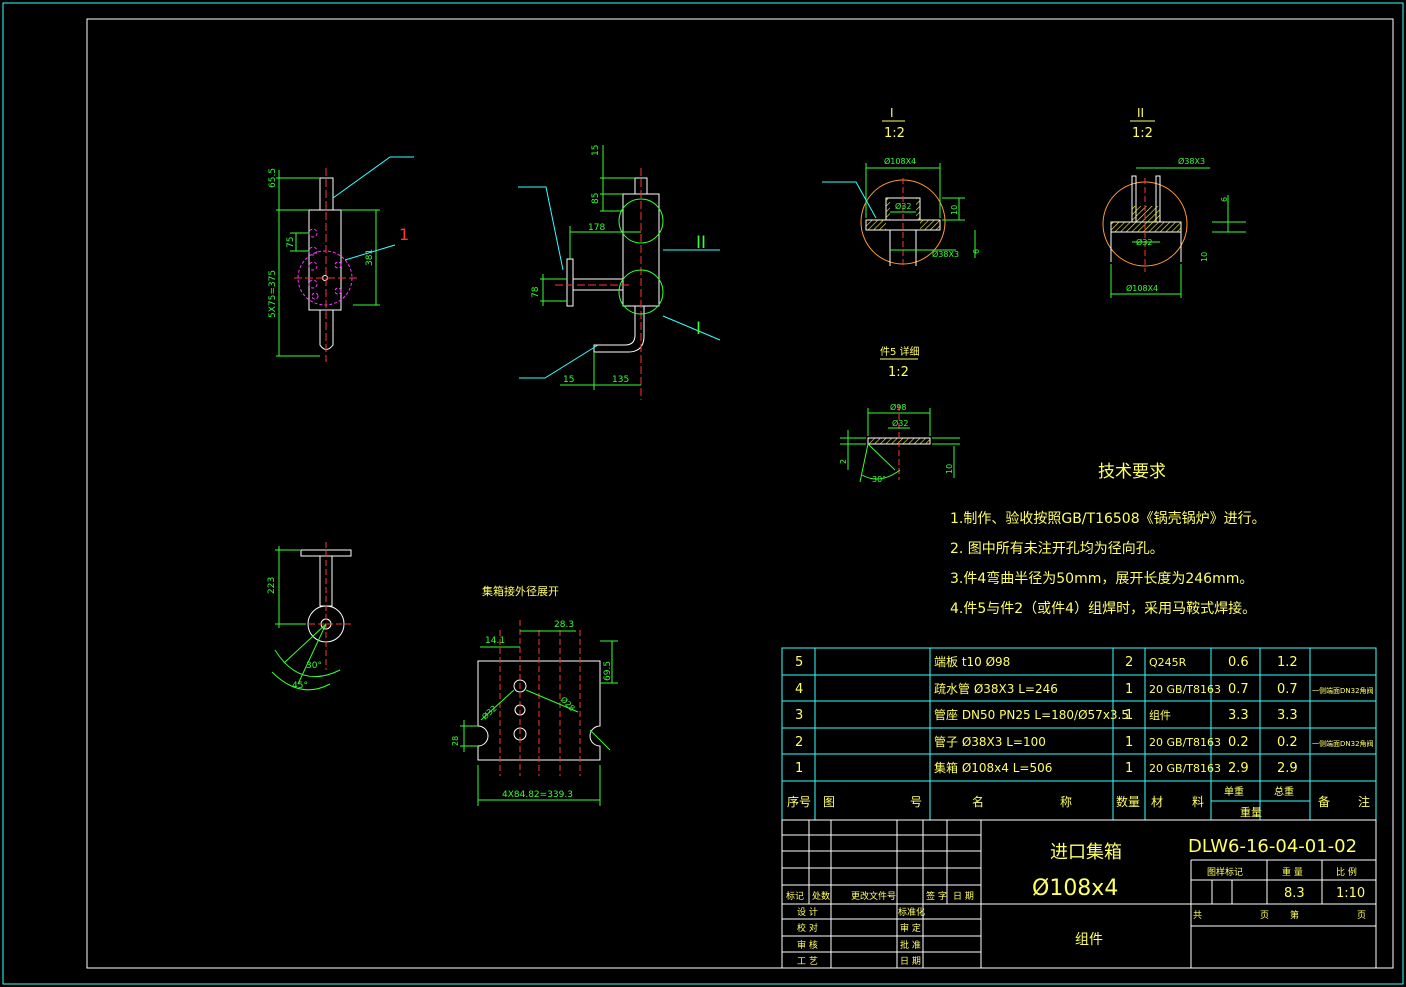  I want to click on unroll-dim-69-5: 69.5, so click(608, 671).